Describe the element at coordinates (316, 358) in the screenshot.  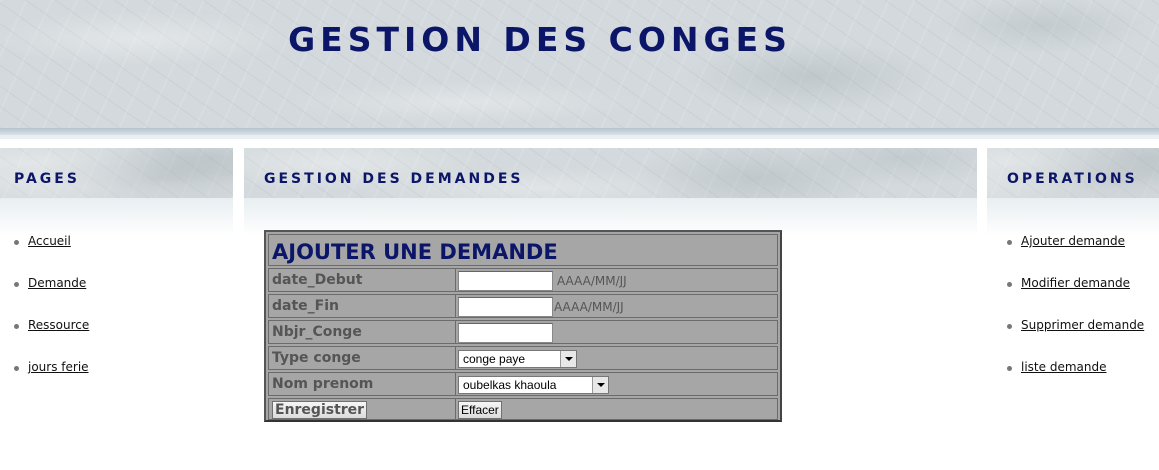
I see `type-conge-label: Type conge` at that location.